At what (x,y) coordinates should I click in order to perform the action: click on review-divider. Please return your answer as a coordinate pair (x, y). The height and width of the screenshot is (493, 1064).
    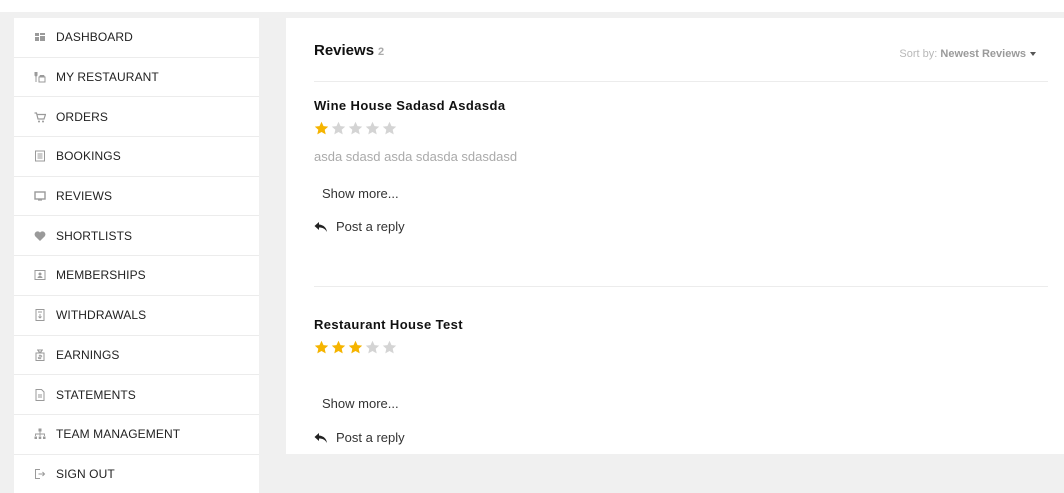
    Looking at the image, I should click on (681, 286).